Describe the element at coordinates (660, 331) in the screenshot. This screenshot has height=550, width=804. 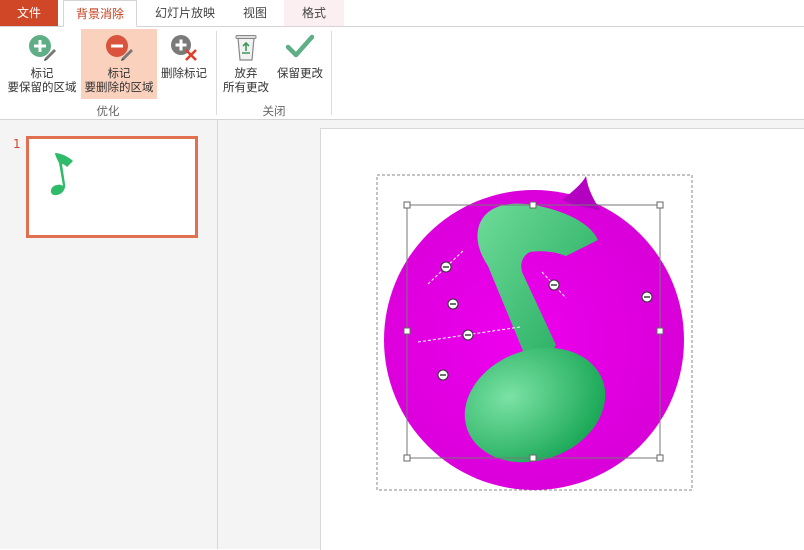
I see `resize-handle-right` at that location.